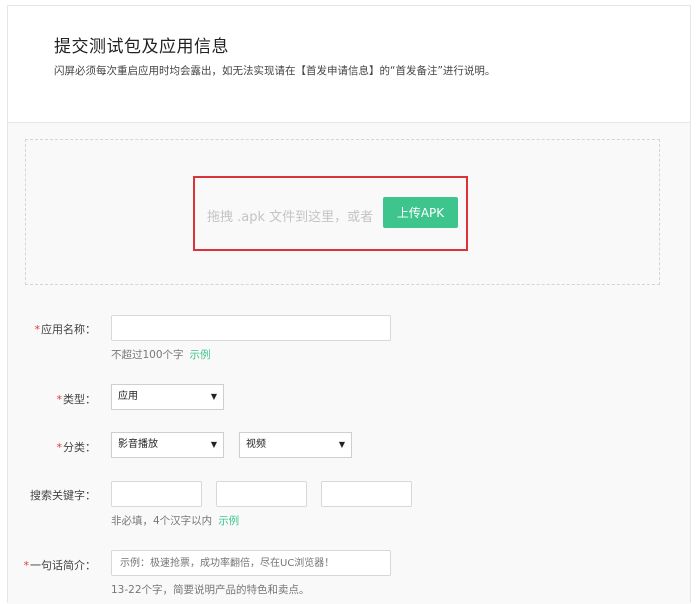 The image size is (700, 604). Describe the element at coordinates (63, 565) in the screenshot. I see `intro-label-text: 一句话简介：` at that location.